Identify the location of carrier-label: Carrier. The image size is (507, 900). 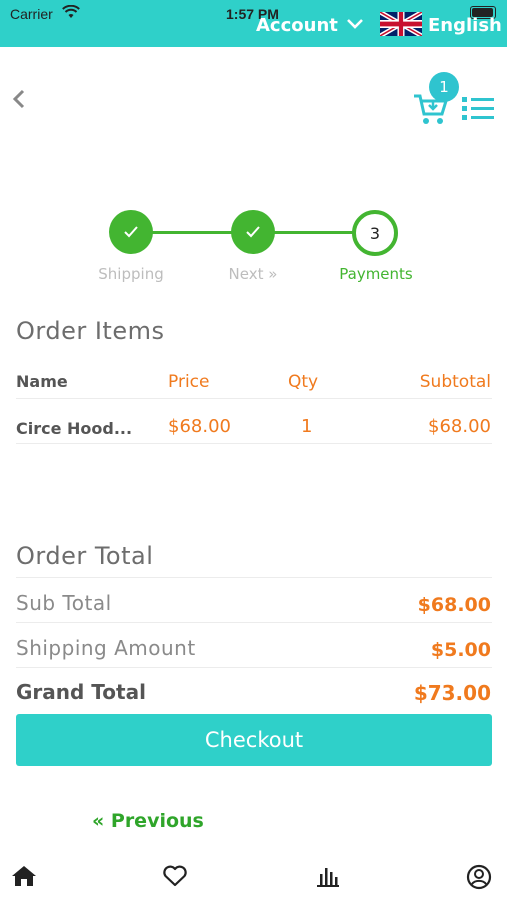
(31, 14).